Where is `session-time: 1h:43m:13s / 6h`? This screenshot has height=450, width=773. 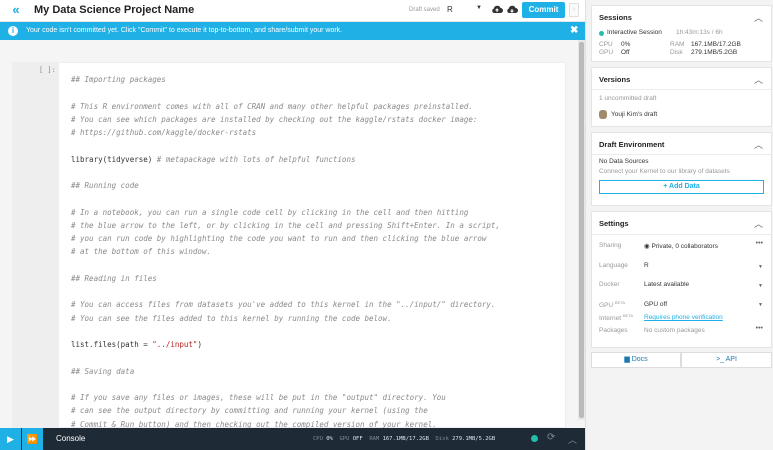
session-time: 1h:43m:13s / 6h is located at coordinates (699, 32).